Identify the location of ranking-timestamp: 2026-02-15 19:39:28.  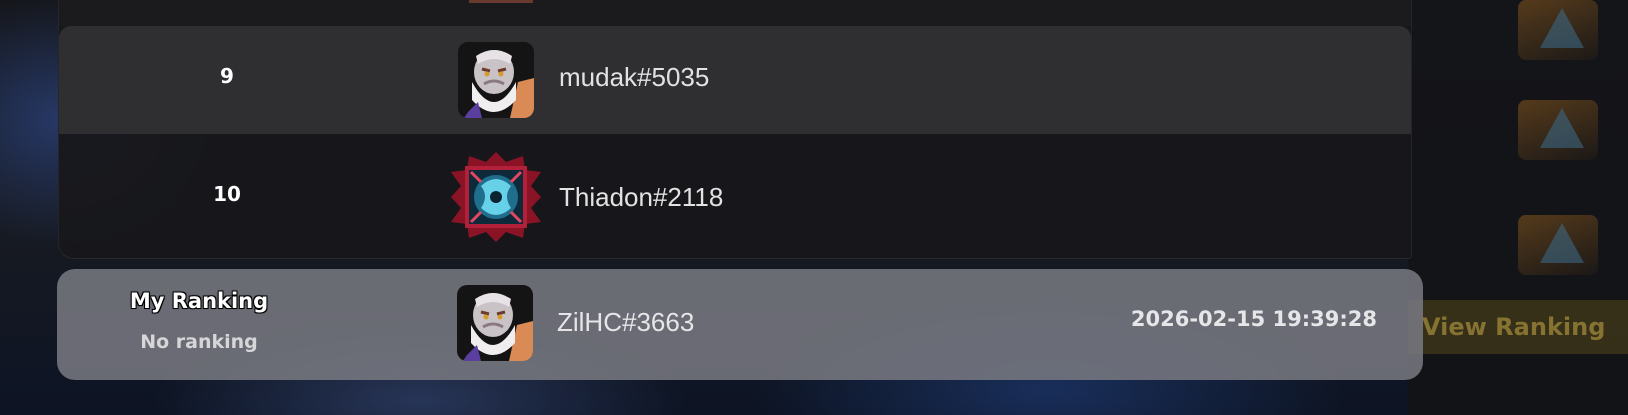
(1253, 319).